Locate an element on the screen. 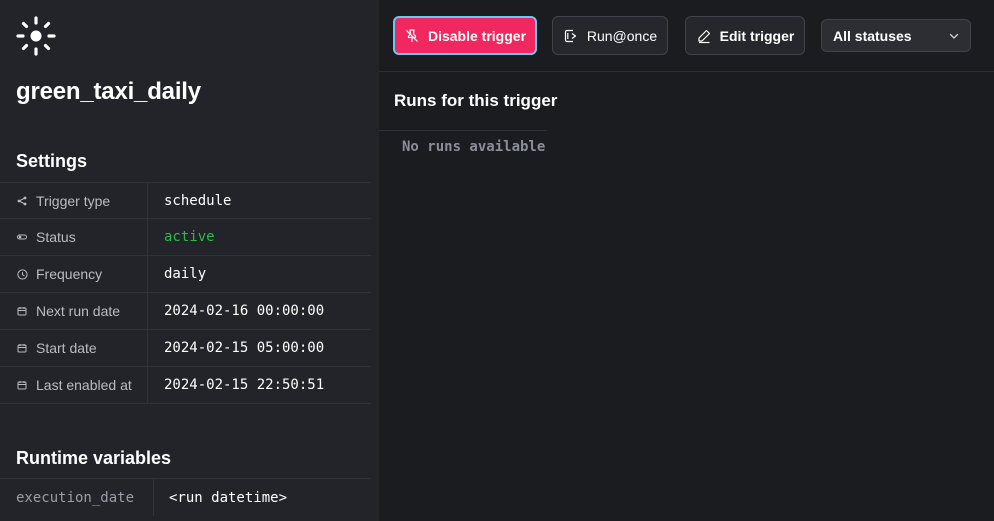 The width and height of the screenshot is (994, 521). edit-trigger-button: Edit trigger is located at coordinates (745, 35).